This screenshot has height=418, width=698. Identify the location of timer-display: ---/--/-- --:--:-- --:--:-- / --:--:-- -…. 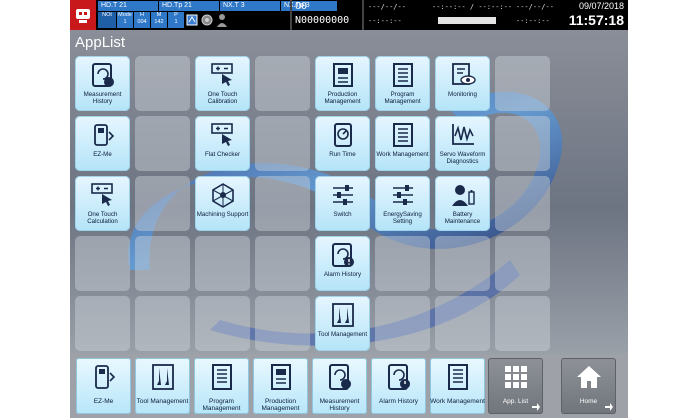
(466, 15).